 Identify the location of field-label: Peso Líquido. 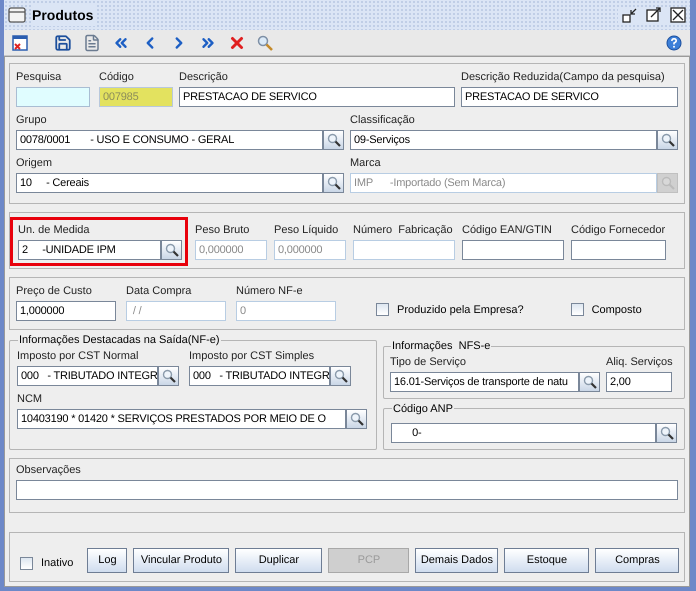
(307, 230).